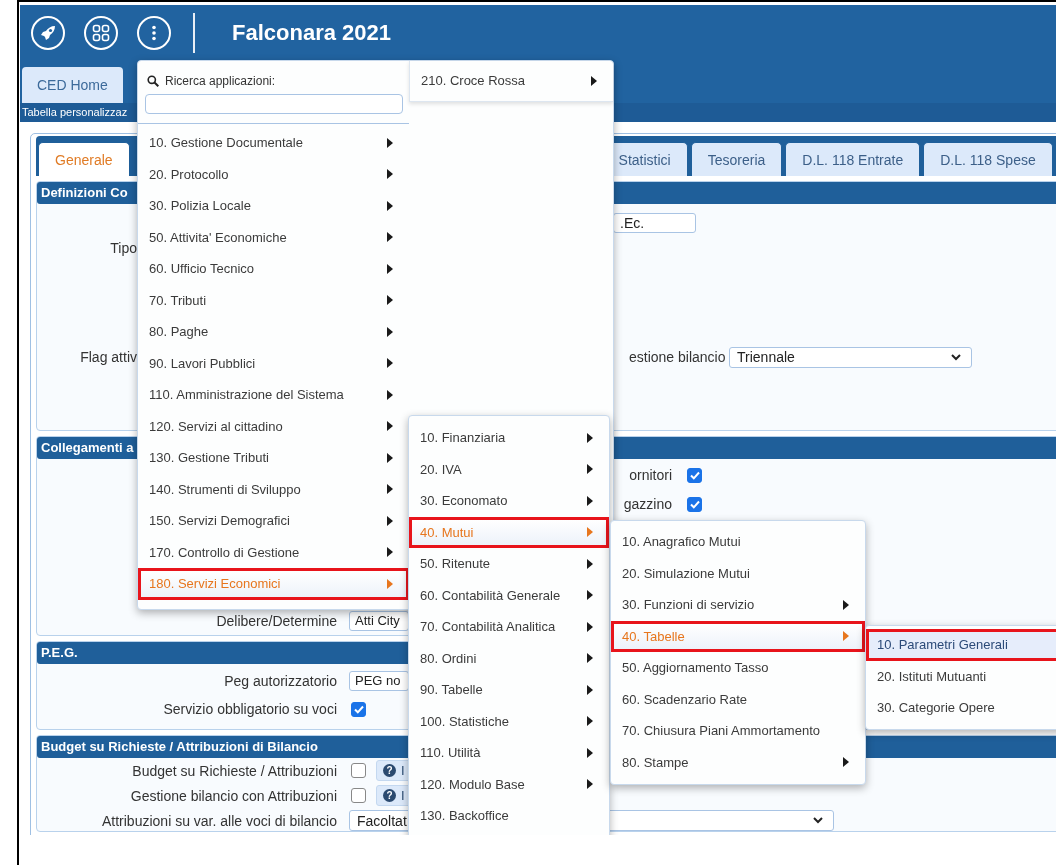  What do you see at coordinates (75, 112) in the screenshot?
I see `info-text: Tabella personalizzaz` at bounding box center [75, 112].